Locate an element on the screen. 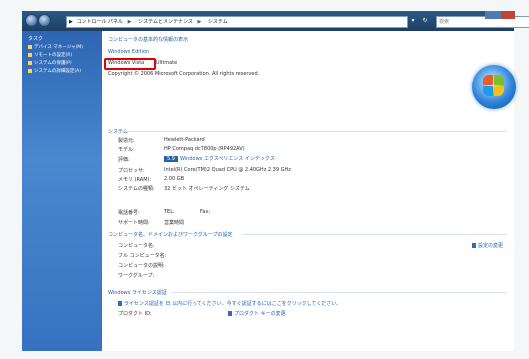 The image size is (529, 359). edition-highlight-box is located at coordinates (130, 64).